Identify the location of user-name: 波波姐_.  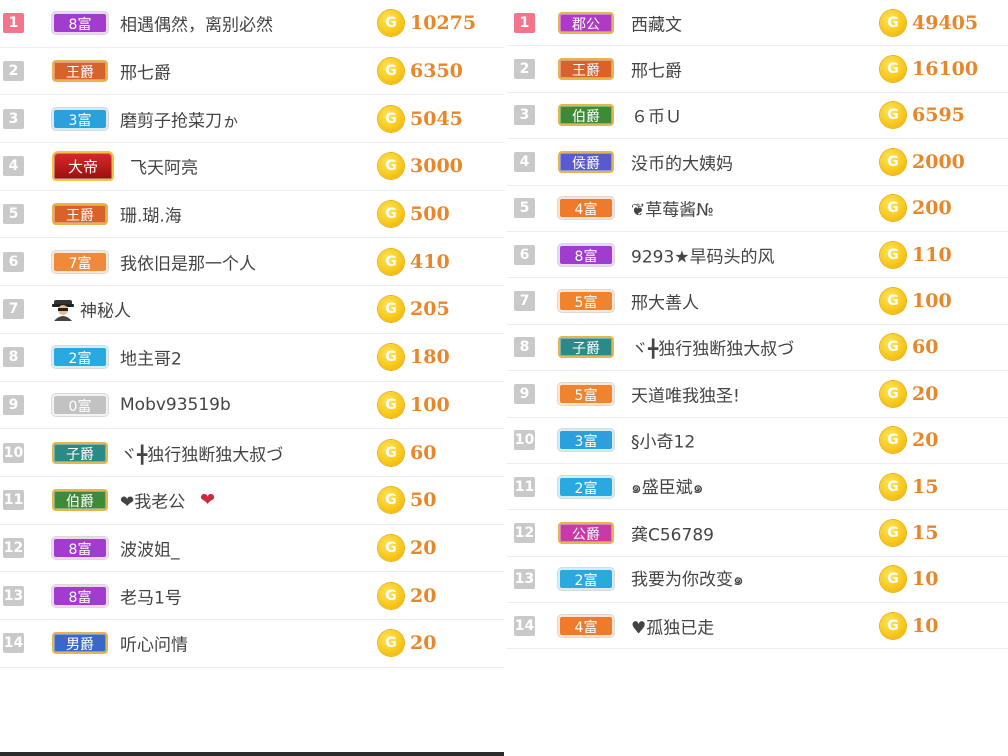
(150, 547).